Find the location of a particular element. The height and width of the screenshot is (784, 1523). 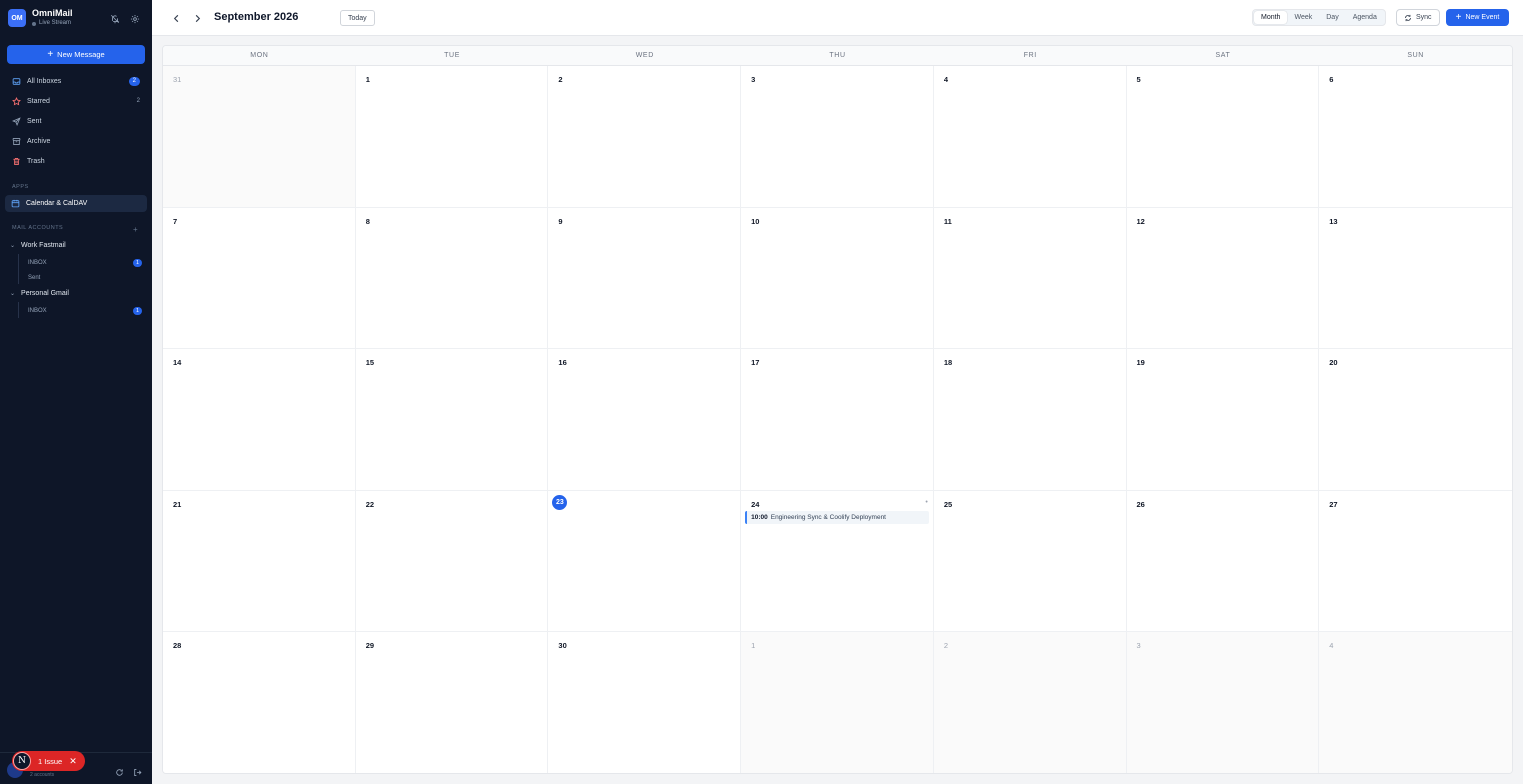

nav-calendar-caldav: Calendar & CalDAV is located at coordinates (76, 203).